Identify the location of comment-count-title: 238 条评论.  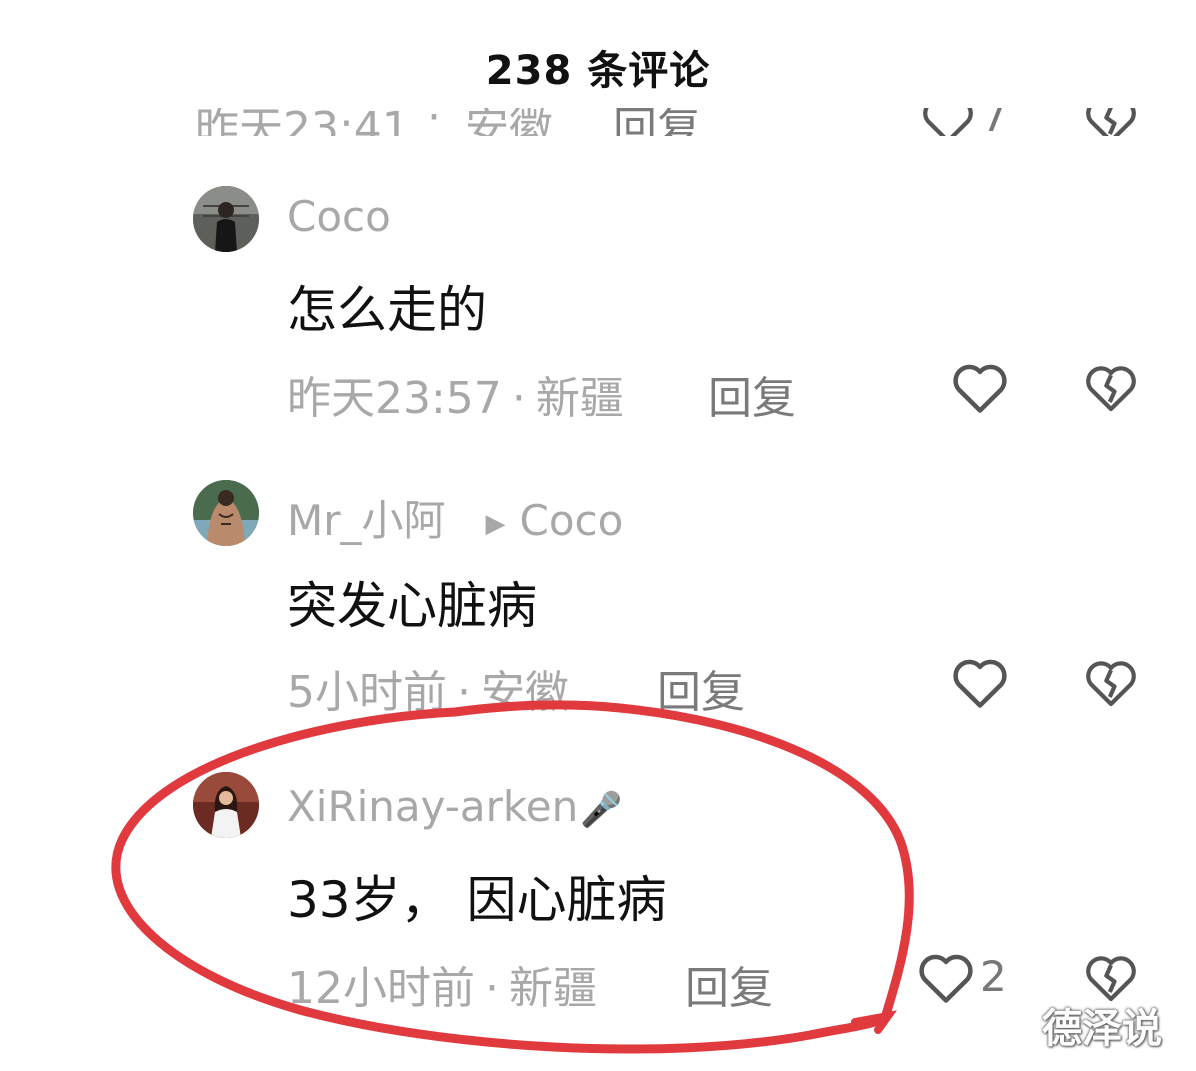
(598, 71).